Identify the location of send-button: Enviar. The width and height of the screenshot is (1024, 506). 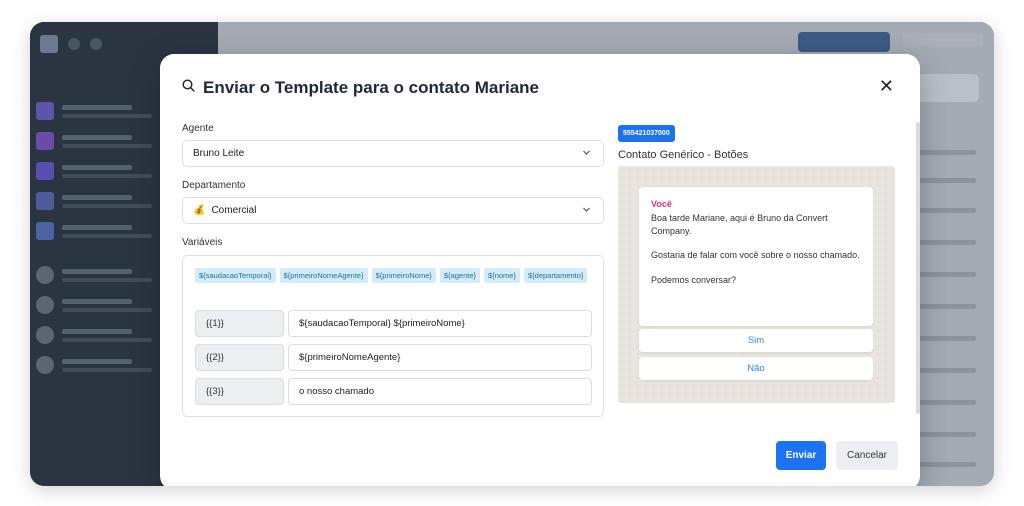
(801, 455).